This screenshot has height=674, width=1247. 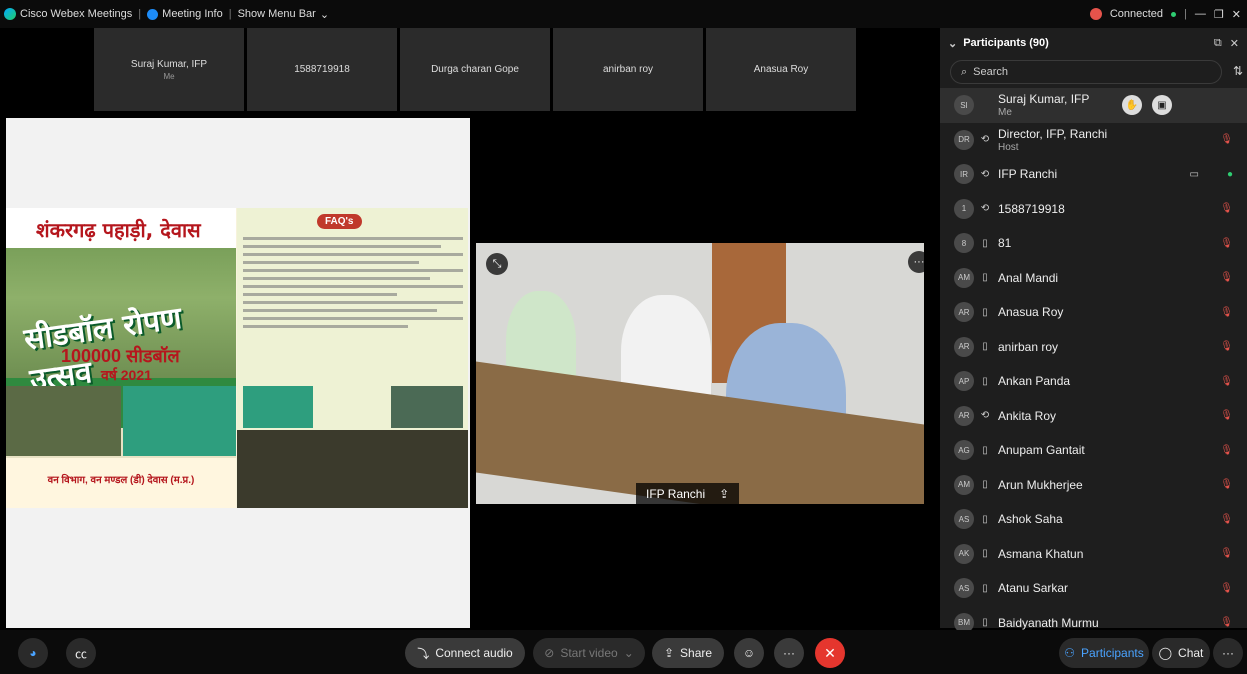 I want to click on restore-button: ❐, so click(x=1219, y=14).